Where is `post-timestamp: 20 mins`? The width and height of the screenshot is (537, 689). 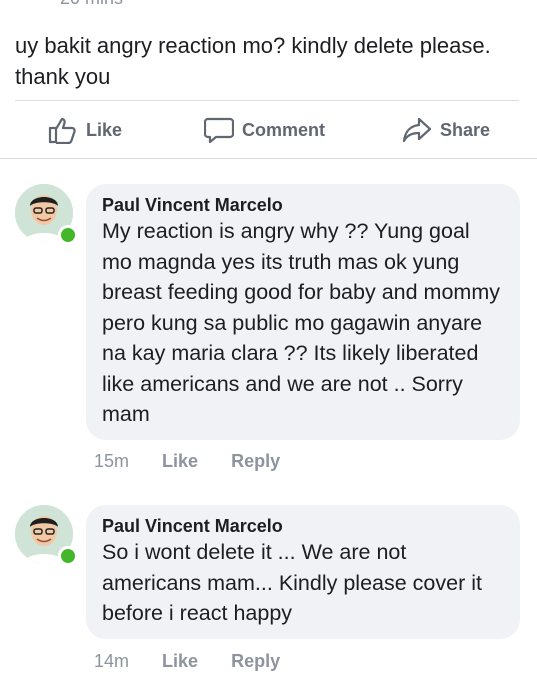
post-timestamp: 20 mins is located at coordinates (91, 4).